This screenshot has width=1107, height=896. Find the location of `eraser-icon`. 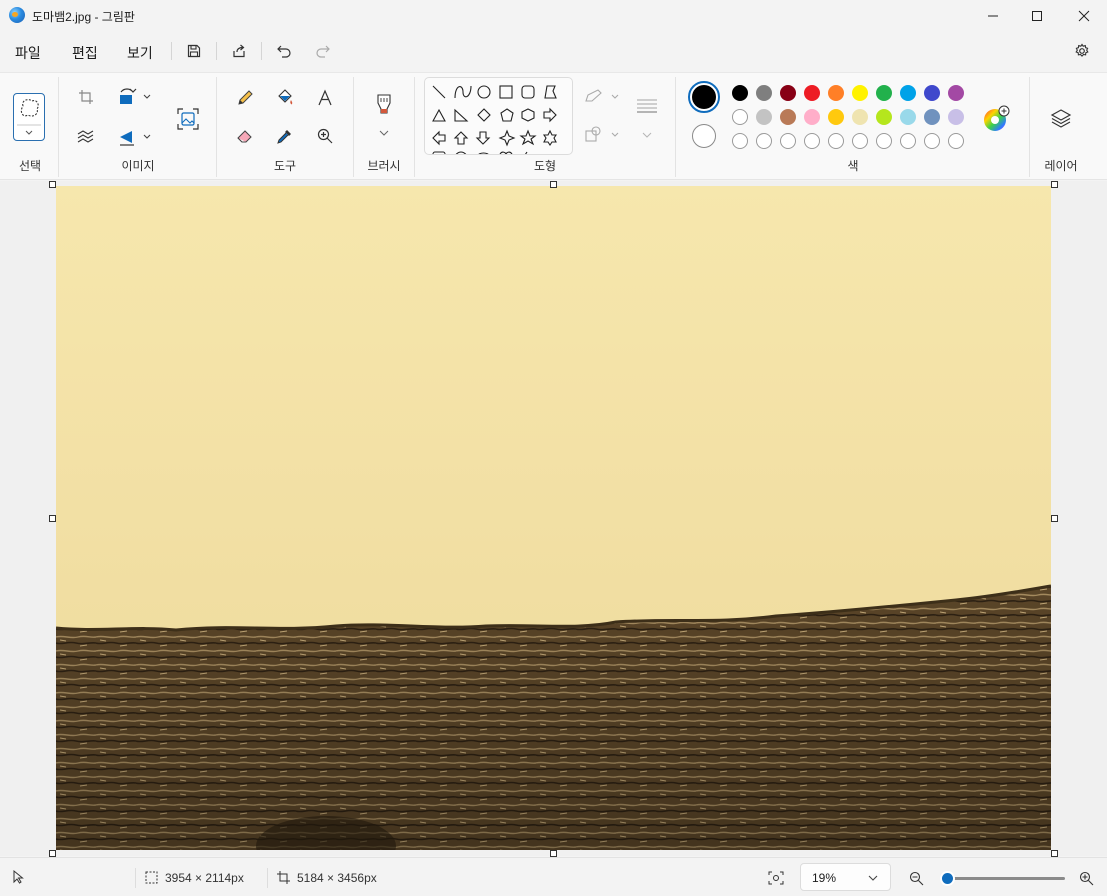

eraser-icon is located at coordinates (244, 136).